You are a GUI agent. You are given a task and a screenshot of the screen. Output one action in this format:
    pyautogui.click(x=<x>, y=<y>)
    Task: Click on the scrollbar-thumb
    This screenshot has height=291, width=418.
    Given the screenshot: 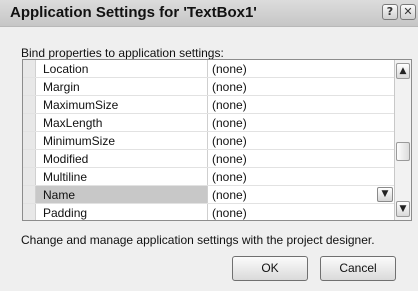 What is the action you would take?
    pyautogui.click(x=403, y=151)
    